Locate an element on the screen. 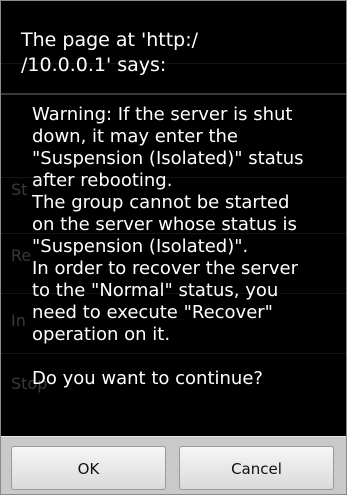 This screenshot has width=347, height=495. title-divider is located at coordinates (173, 94).